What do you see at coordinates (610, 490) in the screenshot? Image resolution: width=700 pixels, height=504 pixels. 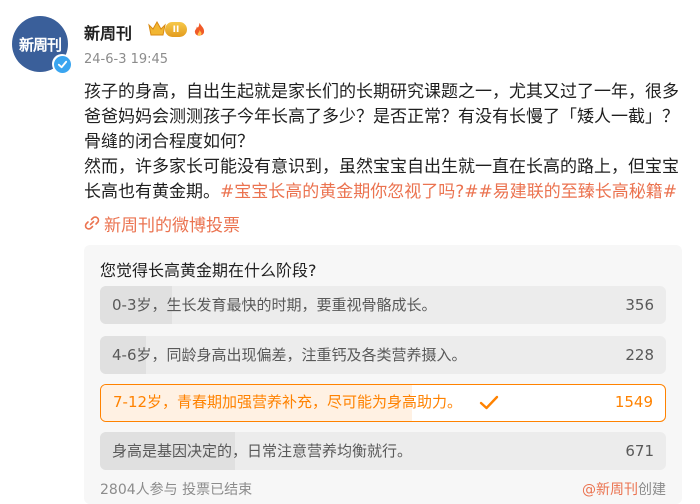 I see `poll-creator-link: @新周刊` at bounding box center [610, 490].